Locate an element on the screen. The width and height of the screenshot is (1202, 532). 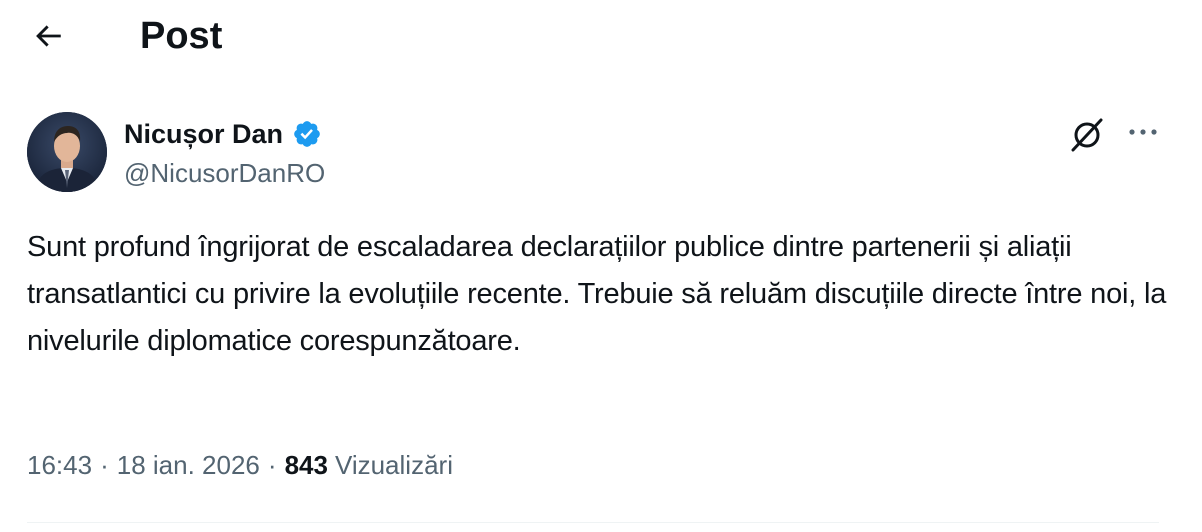
author-name: Nicușor Dan is located at coordinates (203, 134).